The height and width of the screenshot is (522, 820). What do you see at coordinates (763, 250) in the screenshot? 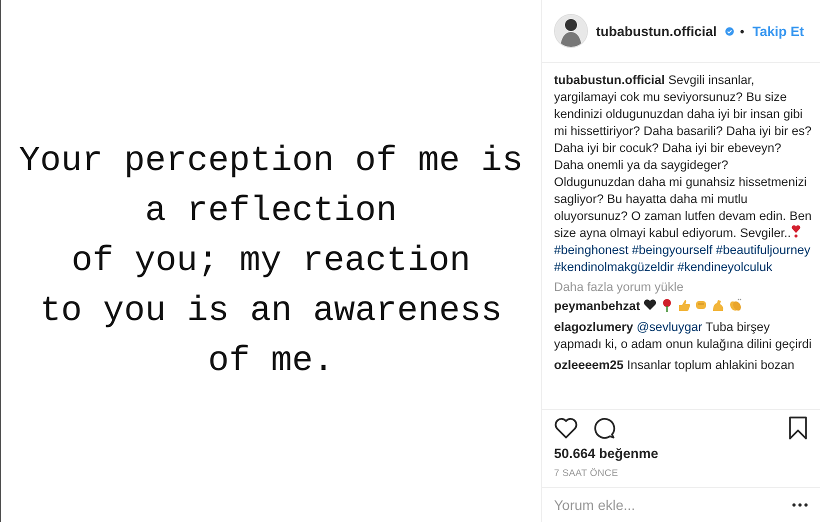
I see `hashtag-link: #beautifuljourney` at bounding box center [763, 250].